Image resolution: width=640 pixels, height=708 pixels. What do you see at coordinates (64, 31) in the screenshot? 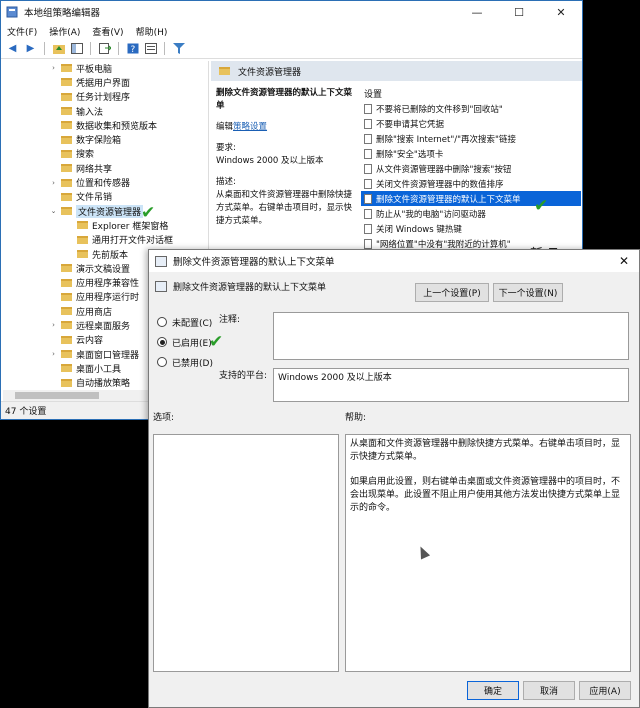
I see `menu-action: 操作(A)` at bounding box center [64, 31].